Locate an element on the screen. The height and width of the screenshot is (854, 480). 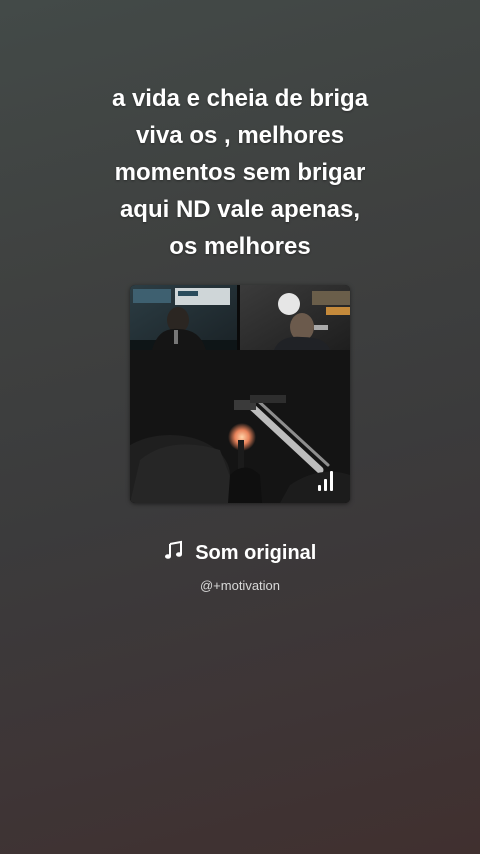
caption-line: viva os , melhores is located at coordinates (240, 135).